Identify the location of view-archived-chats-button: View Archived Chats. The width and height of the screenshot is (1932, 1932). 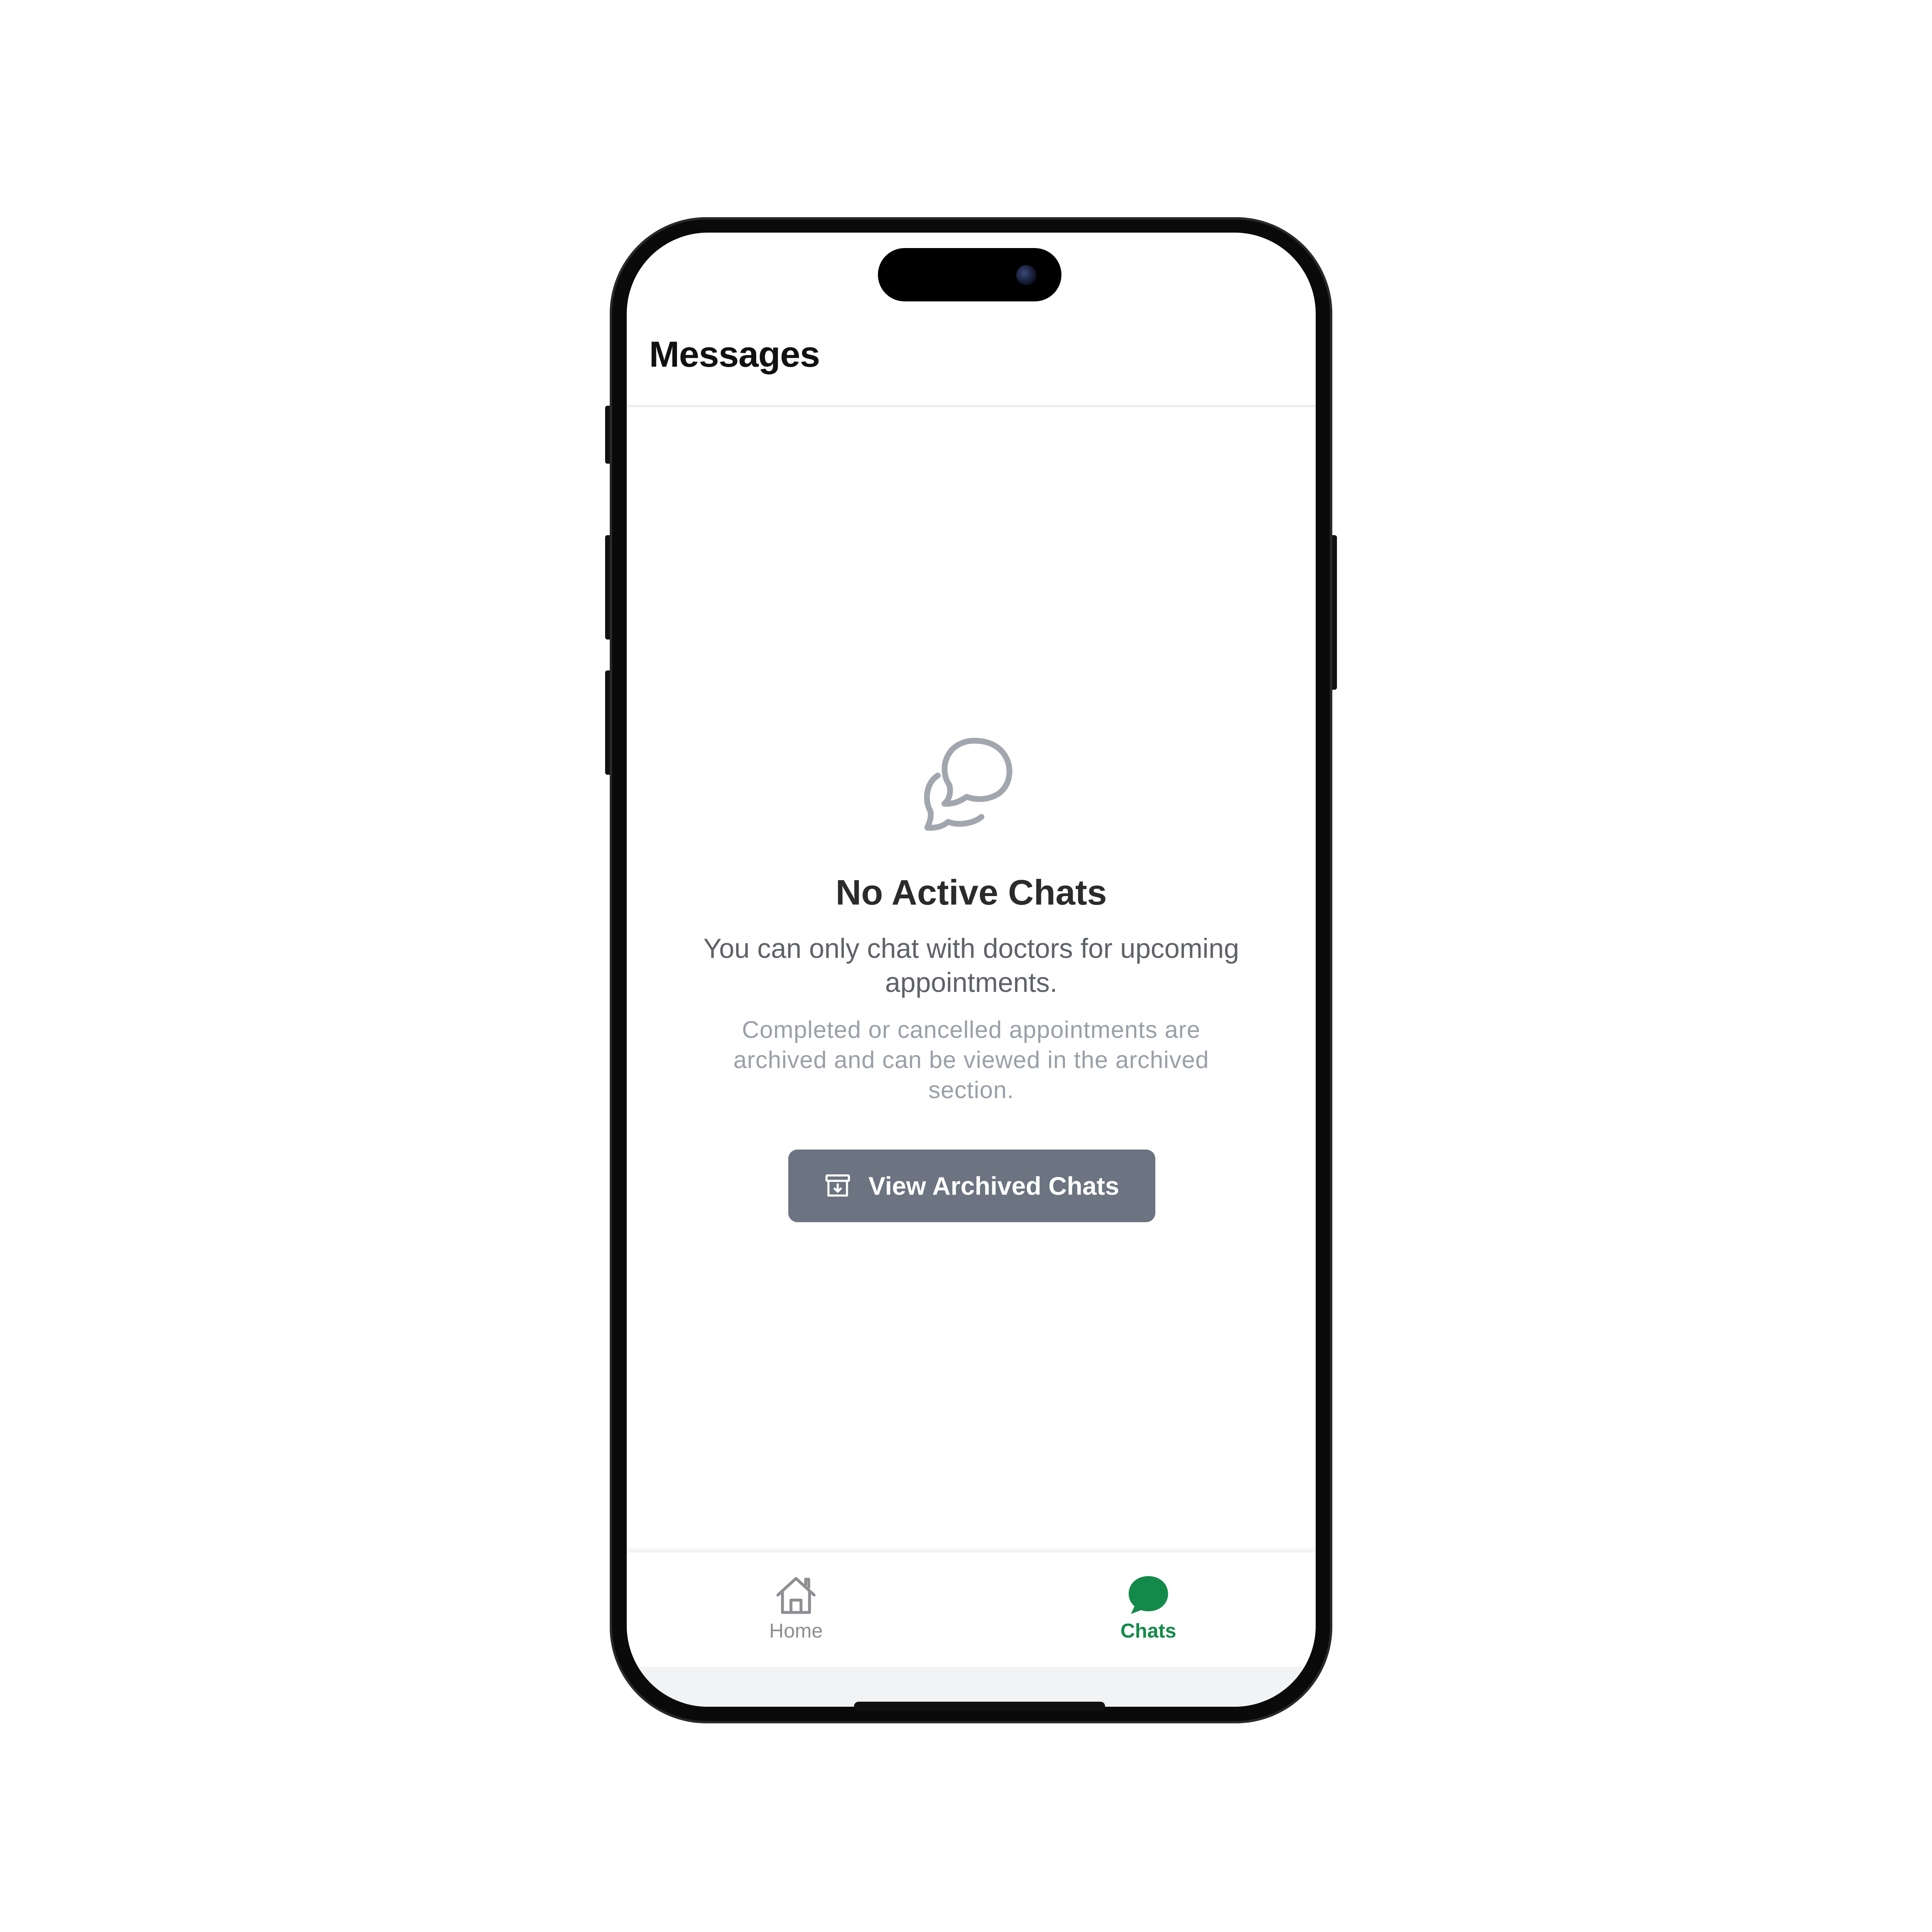
(971, 1186).